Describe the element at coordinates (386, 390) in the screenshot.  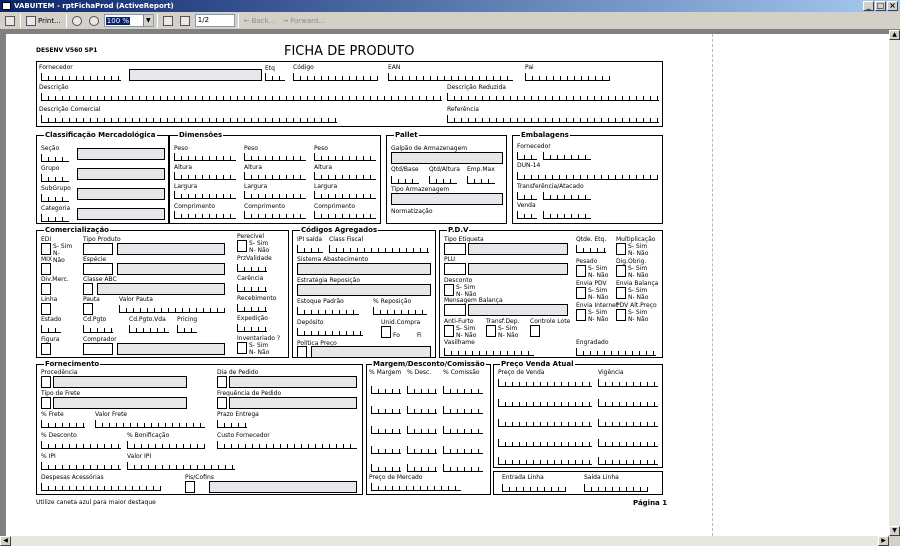
I see `margem-row1-col1` at that location.